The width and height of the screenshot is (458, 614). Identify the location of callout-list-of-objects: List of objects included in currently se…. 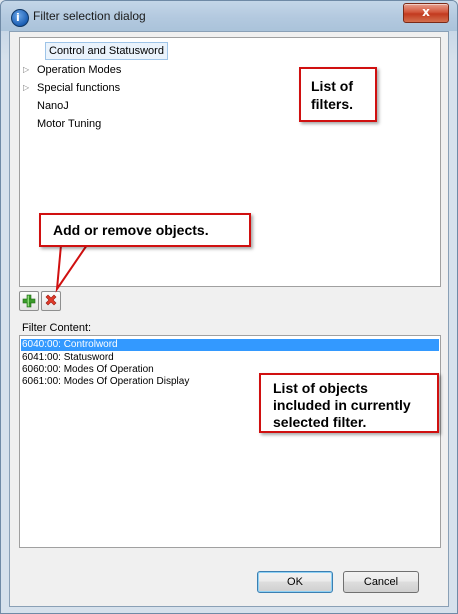
(349, 403).